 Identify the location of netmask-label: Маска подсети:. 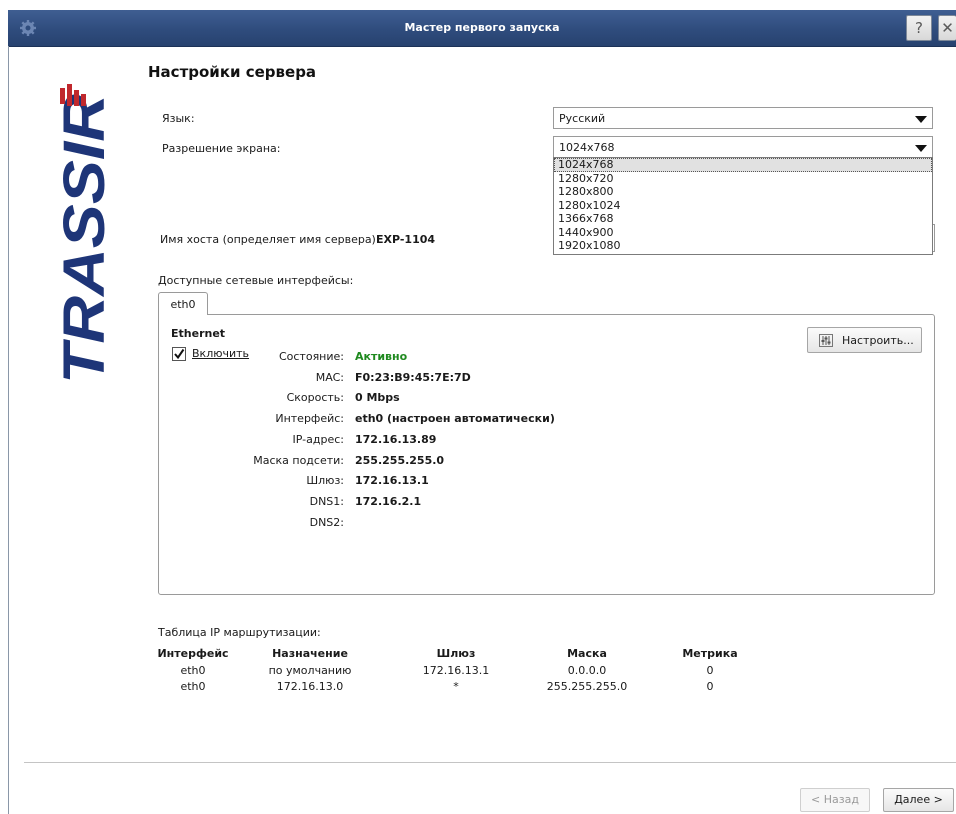
(298, 460).